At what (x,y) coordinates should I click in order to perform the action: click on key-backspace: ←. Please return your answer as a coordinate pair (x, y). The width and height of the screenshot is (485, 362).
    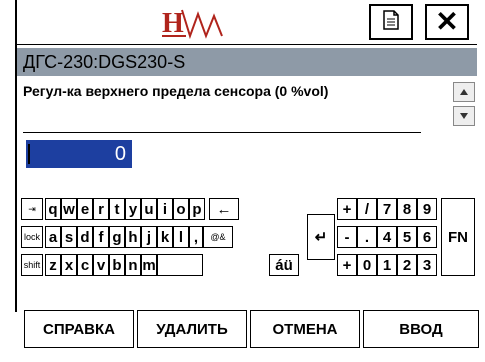
    Looking at the image, I should click on (224, 209).